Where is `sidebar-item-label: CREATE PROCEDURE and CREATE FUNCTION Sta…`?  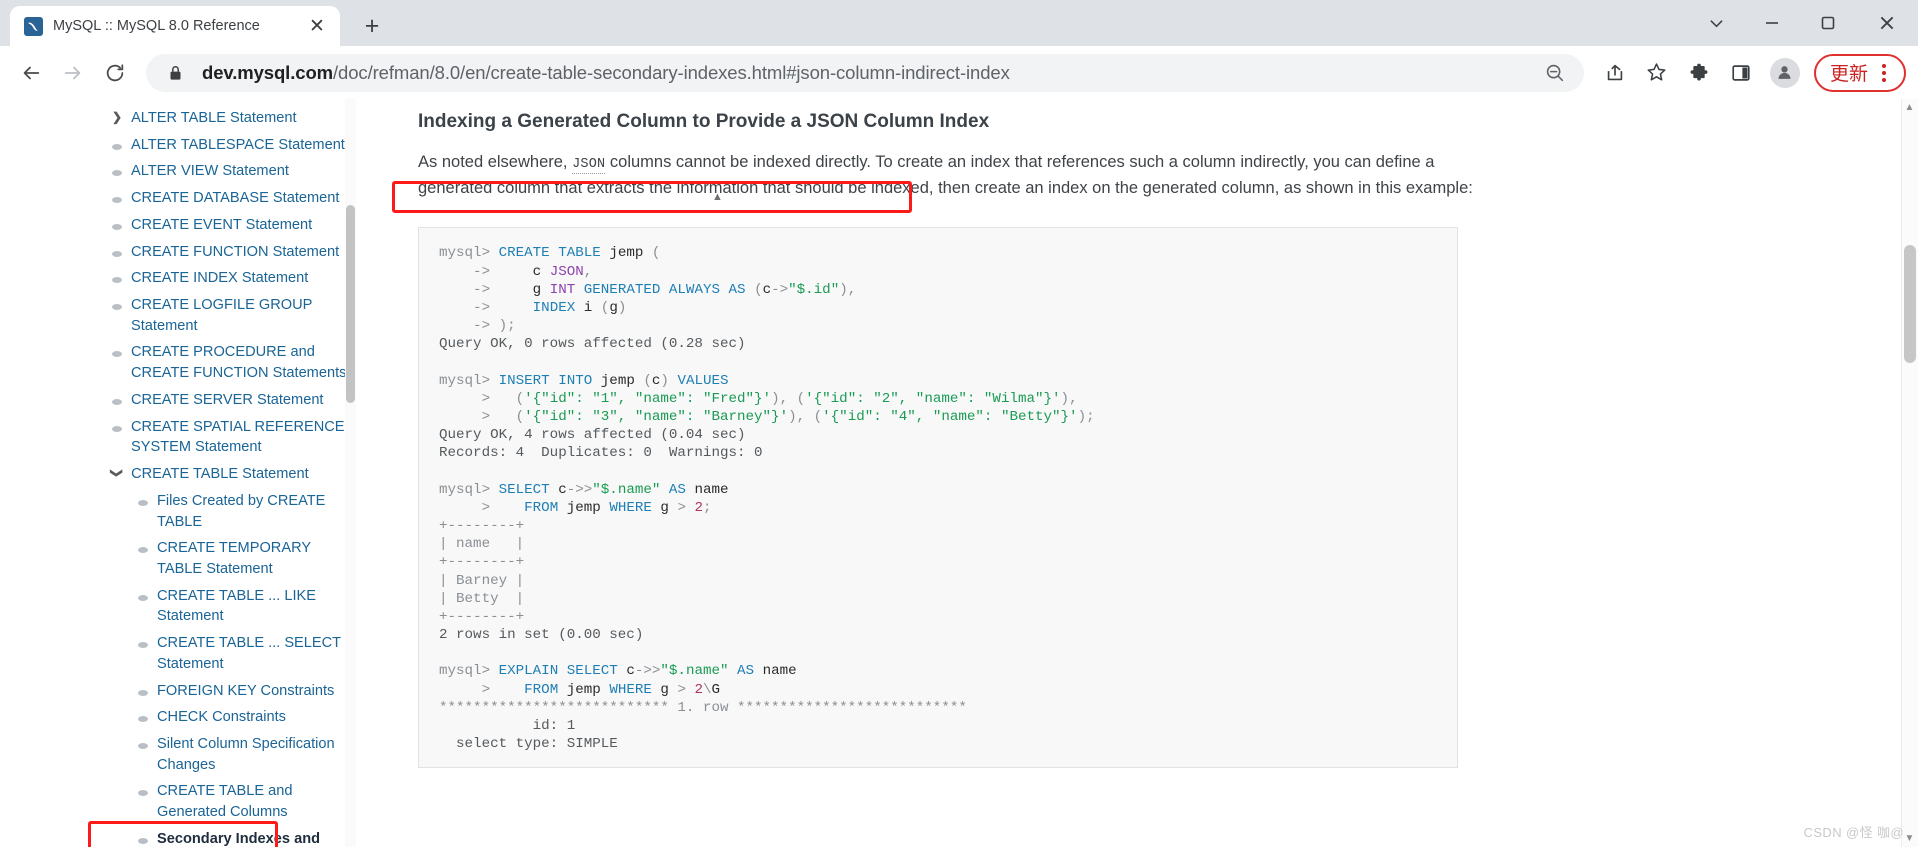
sidebar-item-label: CREATE PROCEDURE and CREATE FUNCTION Sta… is located at coordinates (239, 363).